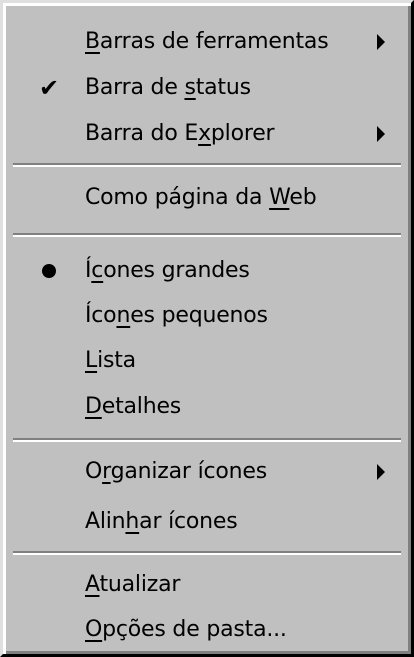 This screenshot has width=414, height=657. I want to click on menu-item-label: Ícones pequenos, so click(176, 315).